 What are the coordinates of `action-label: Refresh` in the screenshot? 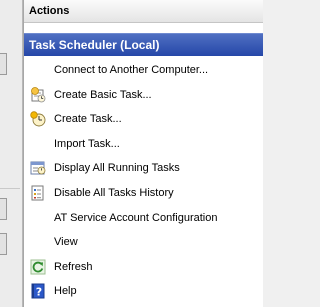 It's located at (73, 266).